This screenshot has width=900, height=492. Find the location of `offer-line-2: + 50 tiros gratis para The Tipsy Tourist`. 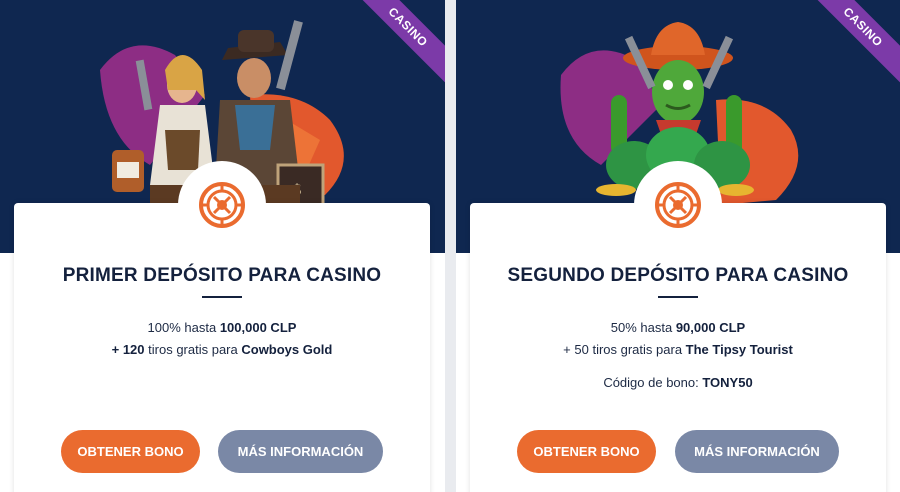

offer-line-2: + 50 tiros gratis para The Tipsy Tourist is located at coordinates (678, 349).